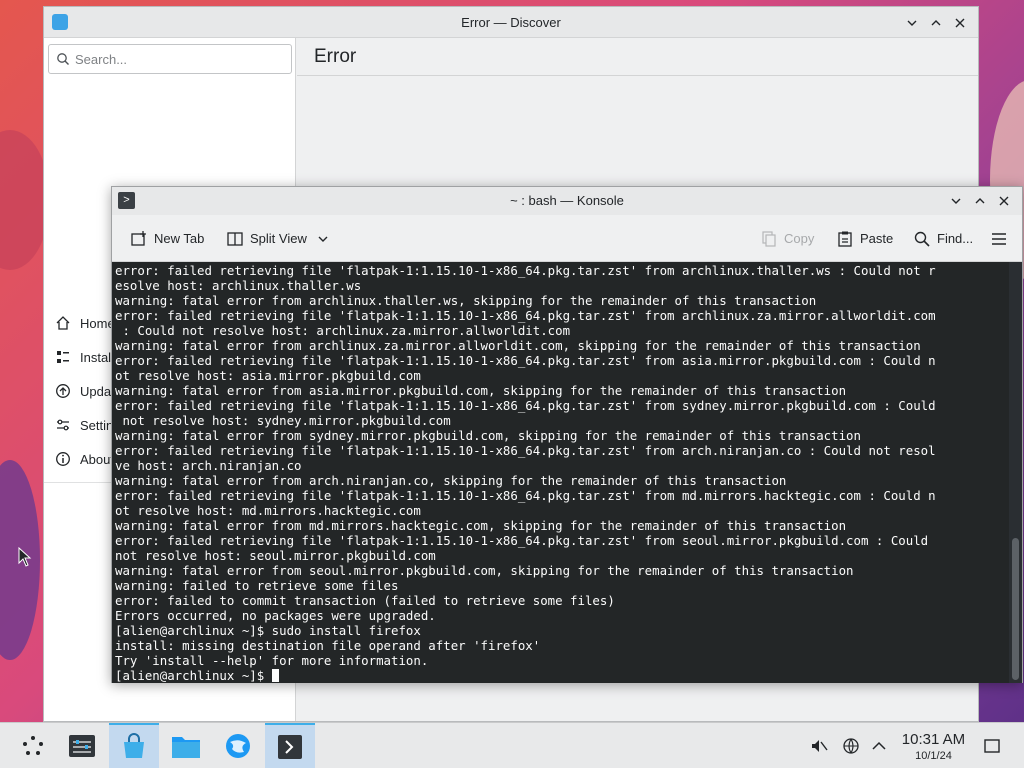  Describe the element at coordinates (637, 57) in the screenshot. I see `main-header: Error` at that location.